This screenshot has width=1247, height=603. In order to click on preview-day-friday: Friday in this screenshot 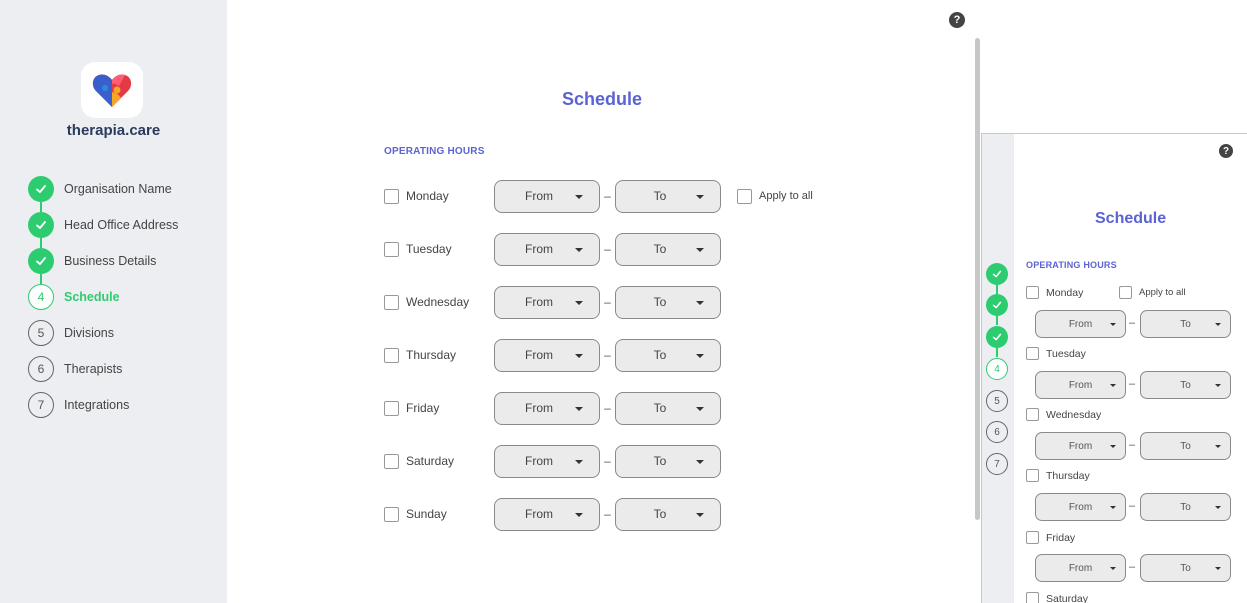, I will do `click(1050, 537)`.